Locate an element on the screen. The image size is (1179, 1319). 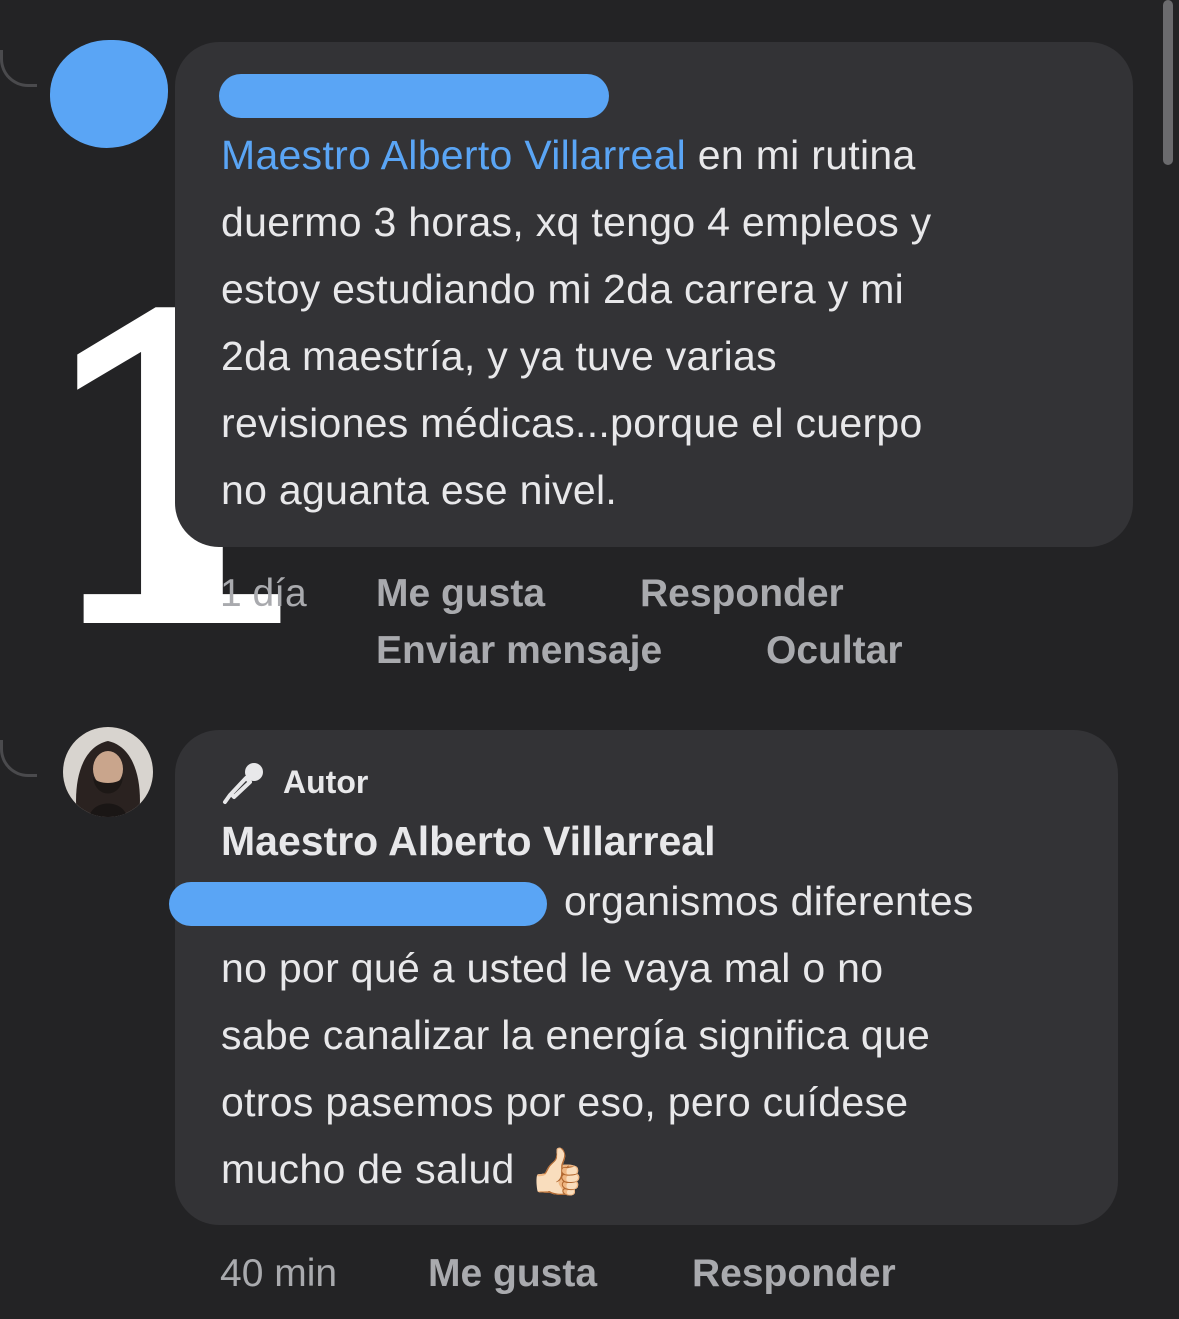
comment-line: no aguanta ese nivel. is located at coordinates (419, 490).